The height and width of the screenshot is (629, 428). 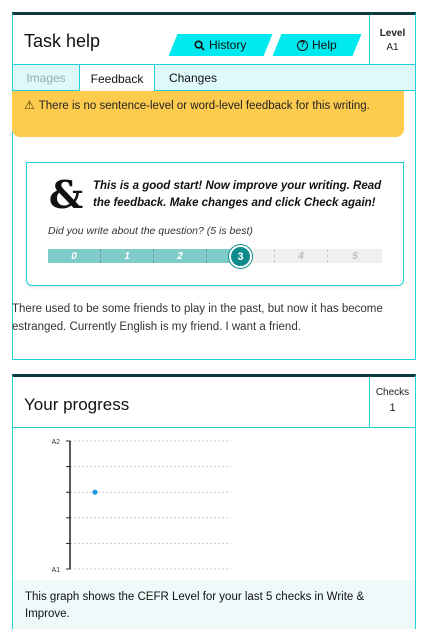 I want to click on level-indicator: Level A1, so click(x=392, y=40).